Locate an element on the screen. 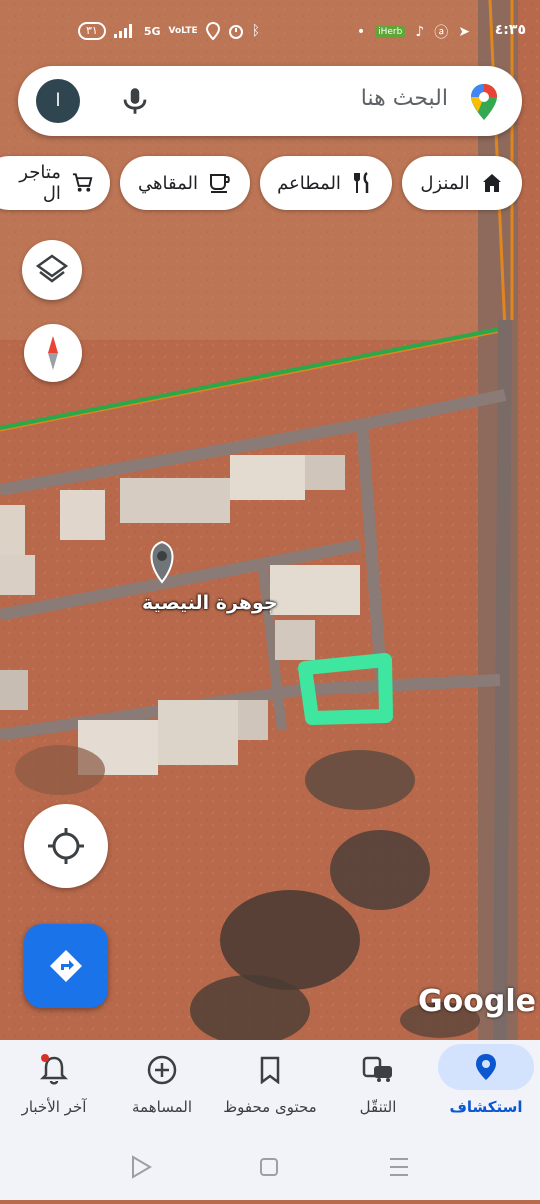  nav-saved: محتوى محفوظ is located at coordinates (270, 1085).